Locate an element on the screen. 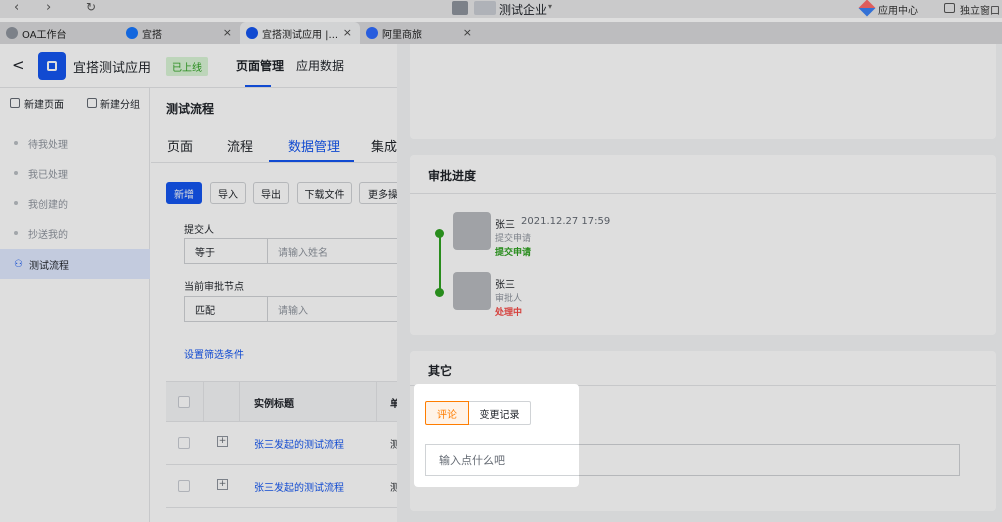 The width and height of the screenshot is (1002, 522). download-files-button: 下载文件 is located at coordinates (324, 193).